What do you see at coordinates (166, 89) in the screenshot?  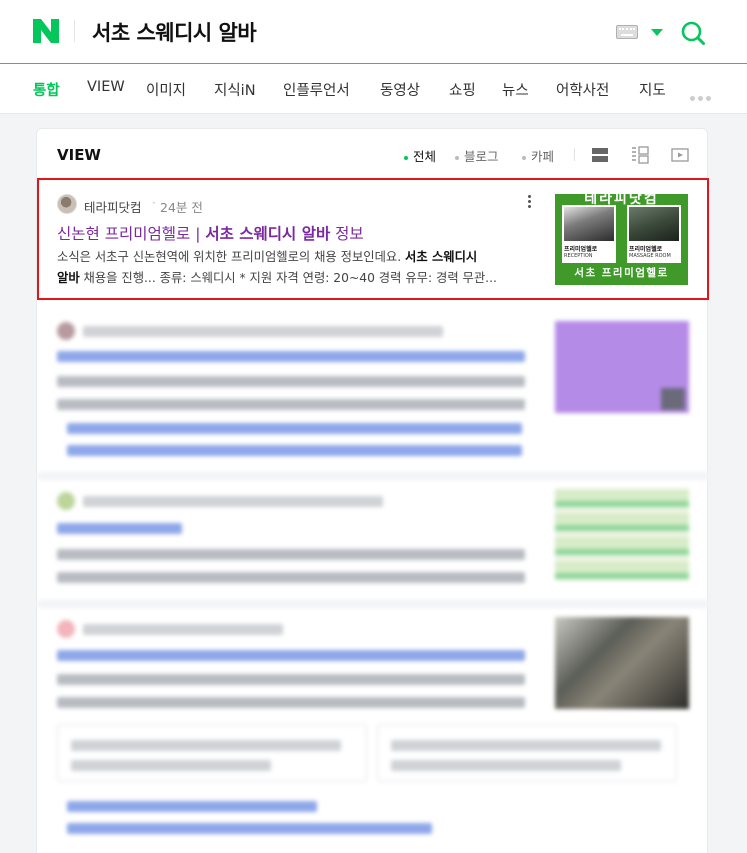 I see `tab-image: 이미지` at bounding box center [166, 89].